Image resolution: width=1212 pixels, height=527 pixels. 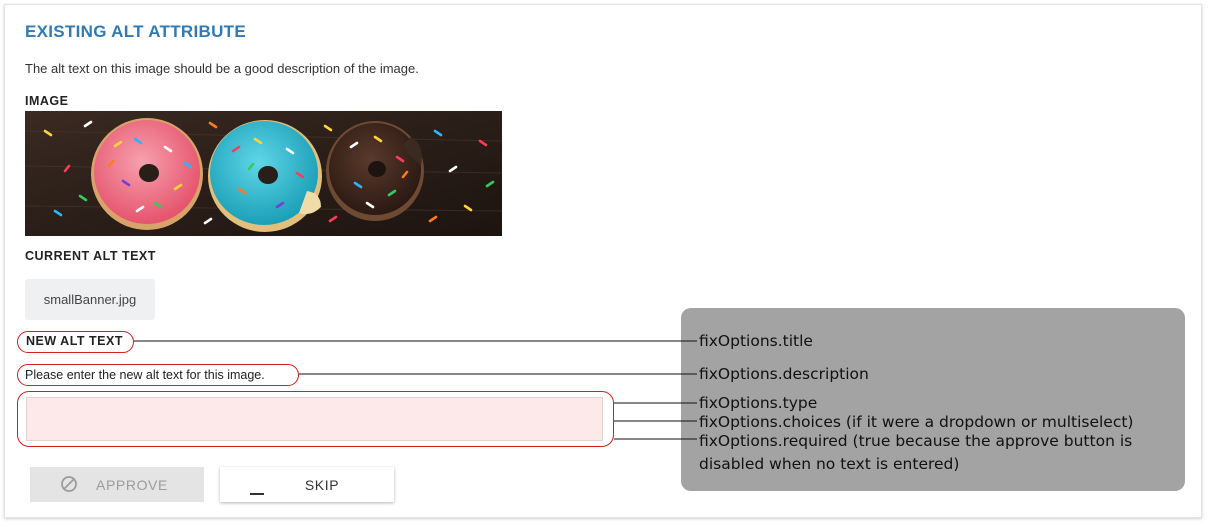 What do you see at coordinates (784, 374) in the screenshot?
I see `annotation-description: fixOptions.description` at bounding box center [784, 374].